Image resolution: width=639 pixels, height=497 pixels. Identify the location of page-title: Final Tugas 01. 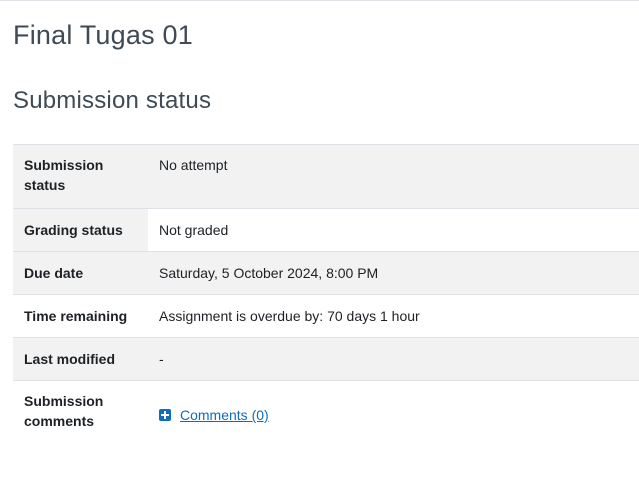
(103, 35).